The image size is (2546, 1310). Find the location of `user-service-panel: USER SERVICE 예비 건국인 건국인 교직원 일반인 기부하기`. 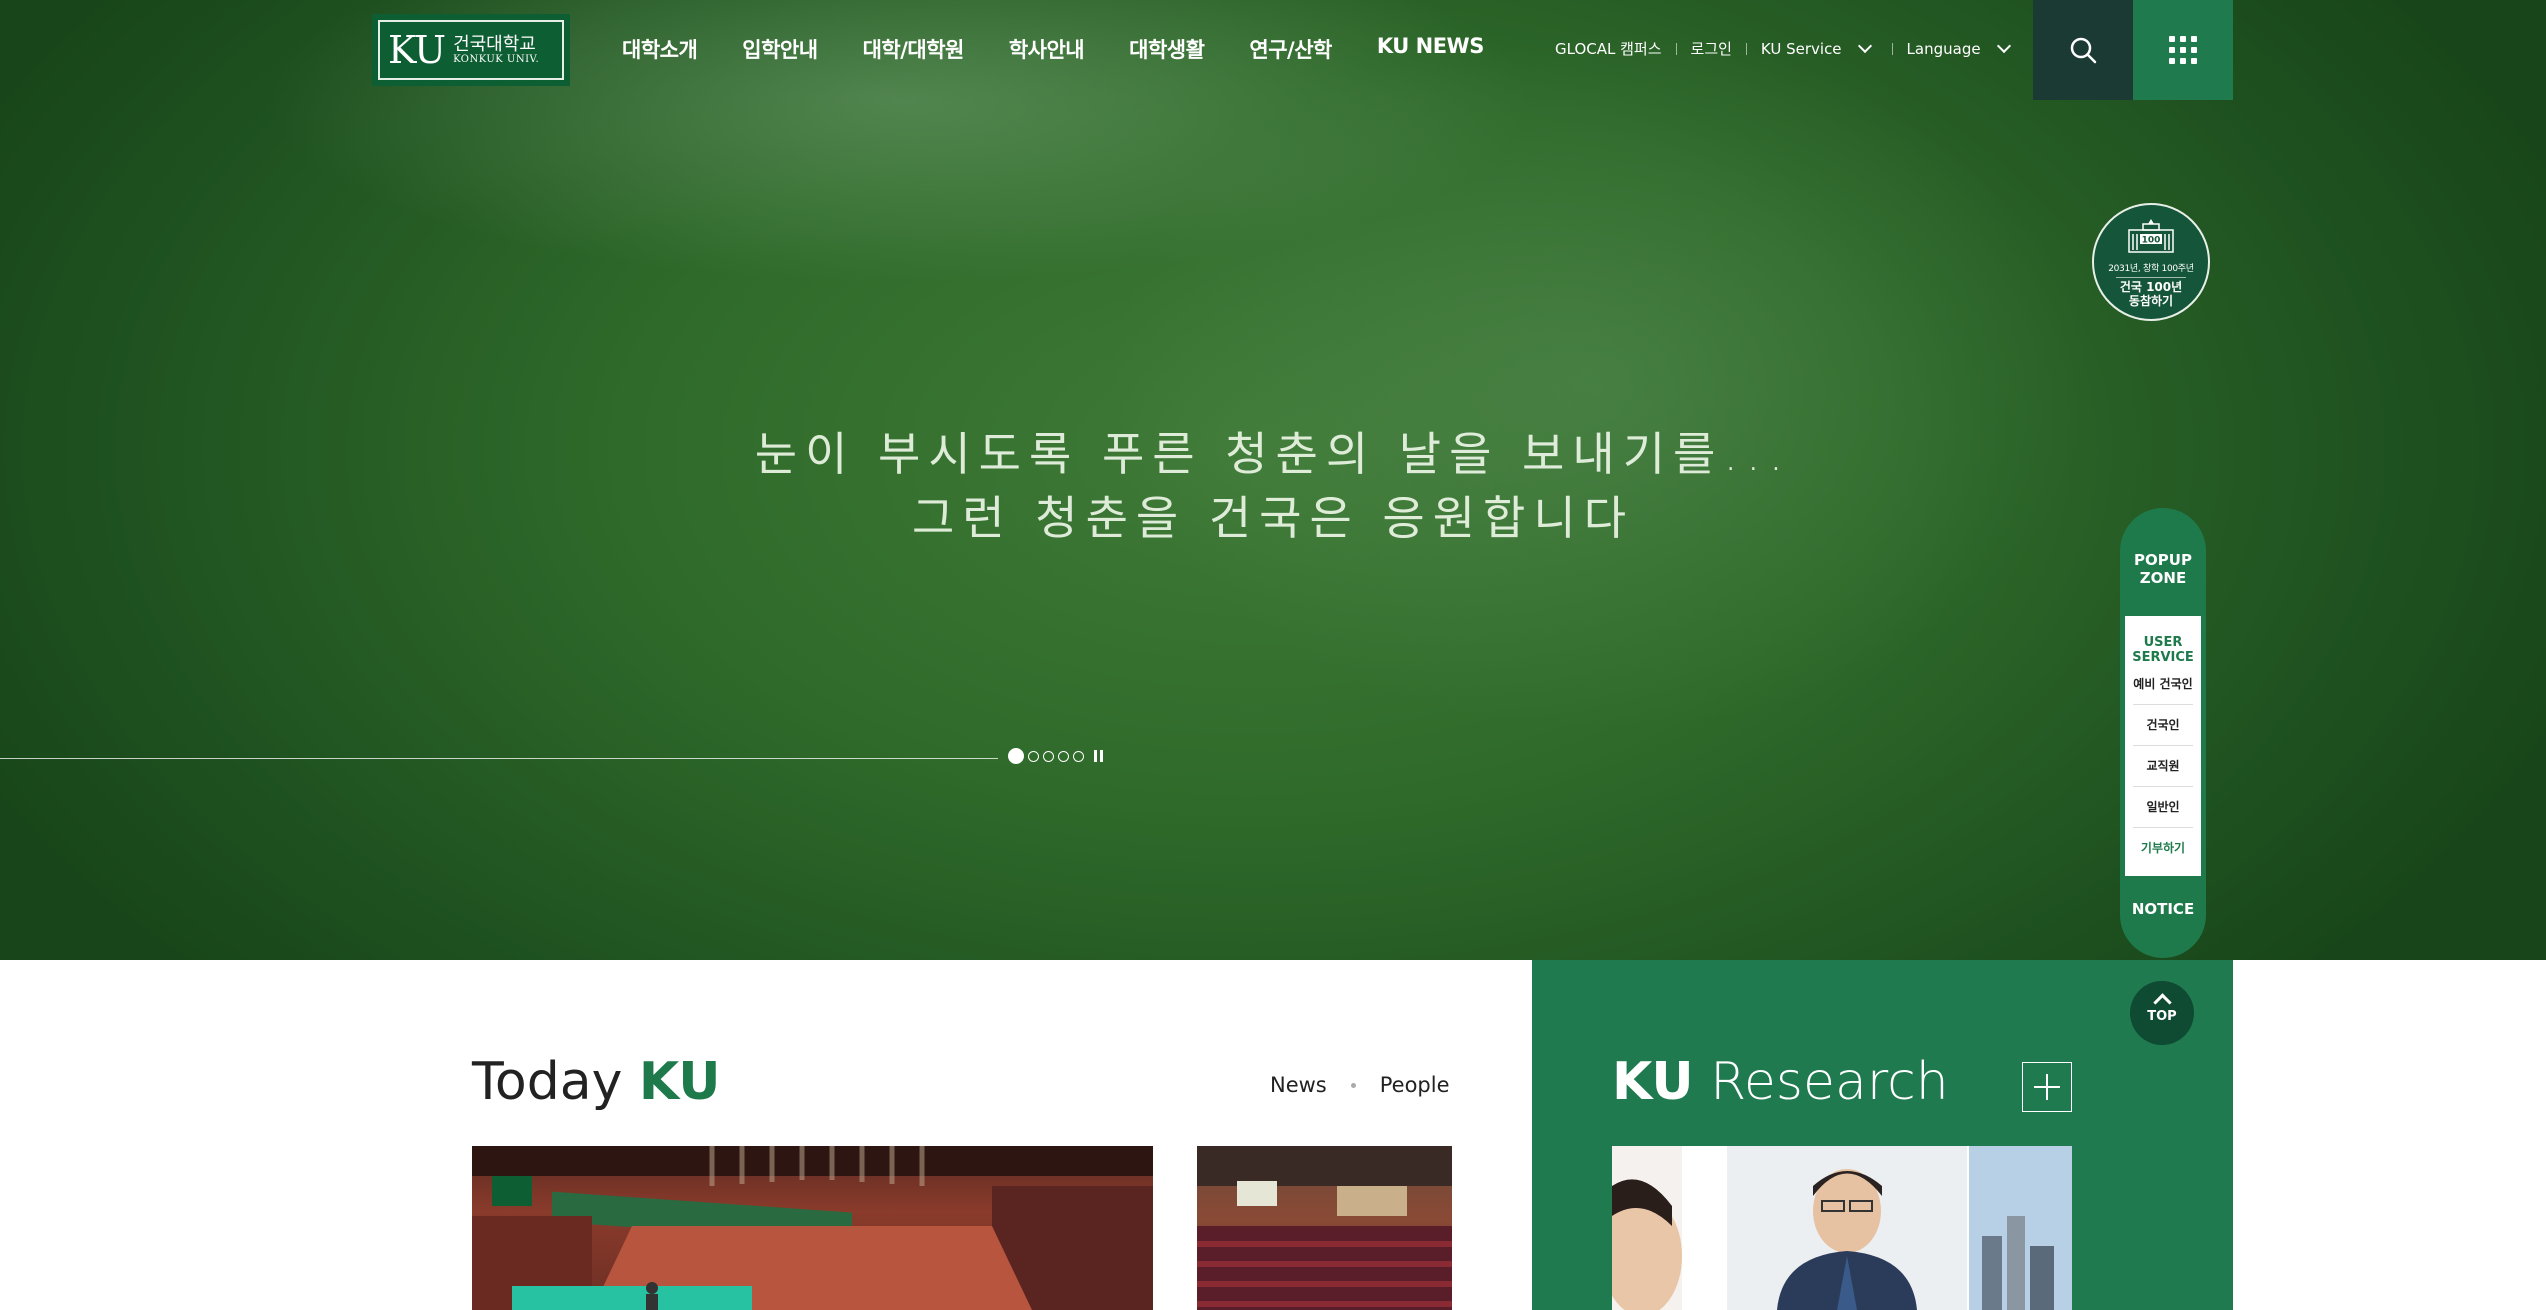

user-service-panel: USER SERVICE 예비 건국인 건국인 교직원 일반인 기부하기 is located at coordinates (2163, 746).